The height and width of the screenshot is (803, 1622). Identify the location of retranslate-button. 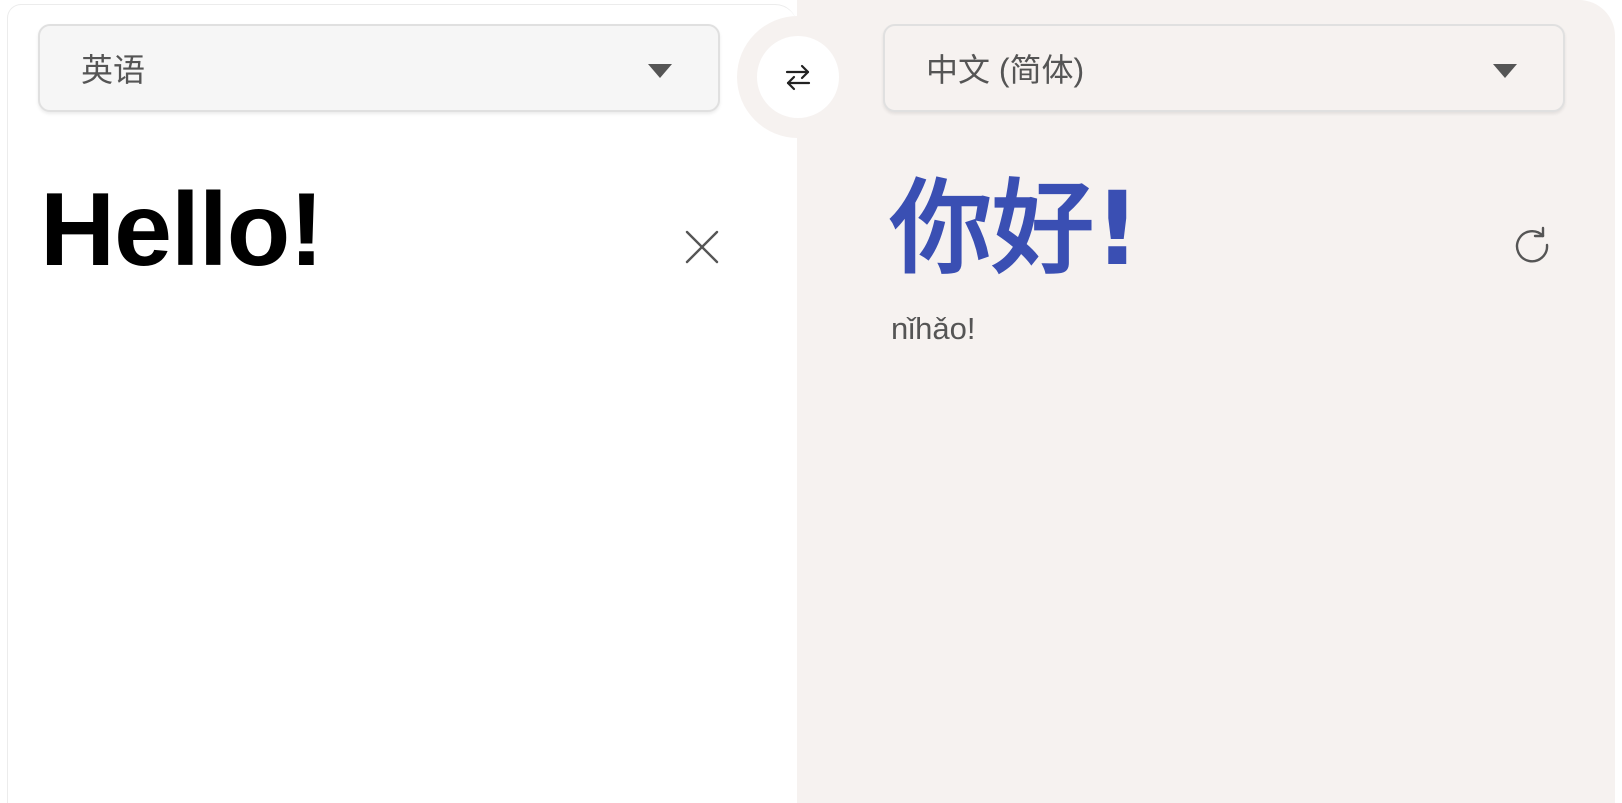
(1532, 245).